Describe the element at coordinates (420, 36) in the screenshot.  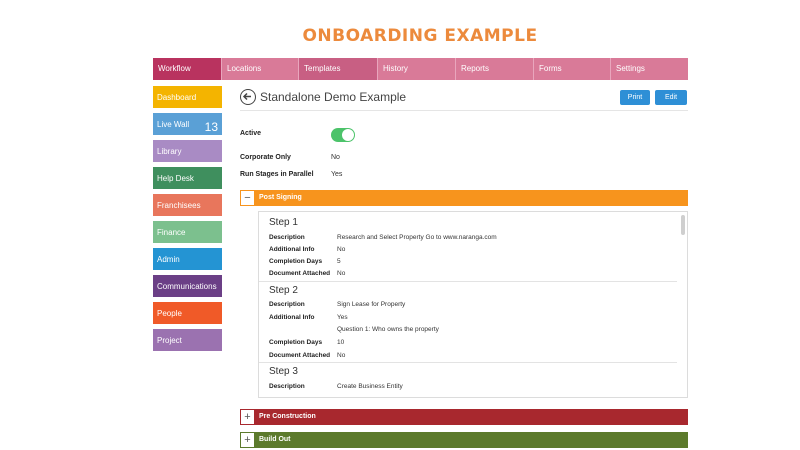
I see `page-title: ONBOARDING EXAMPLE` at that location.